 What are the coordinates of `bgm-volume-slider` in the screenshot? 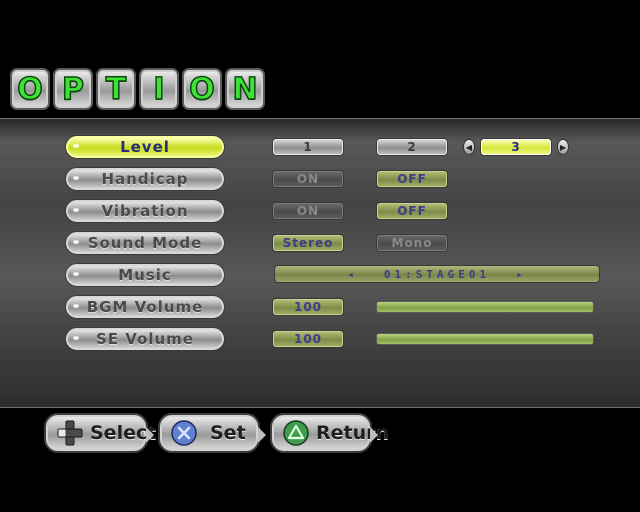 It's located at (485, 307).